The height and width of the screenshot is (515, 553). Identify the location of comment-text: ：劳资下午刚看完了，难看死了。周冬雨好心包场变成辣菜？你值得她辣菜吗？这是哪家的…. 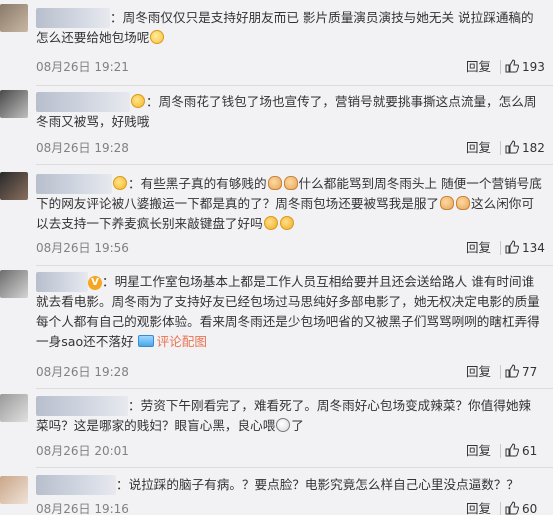
(283, 415).